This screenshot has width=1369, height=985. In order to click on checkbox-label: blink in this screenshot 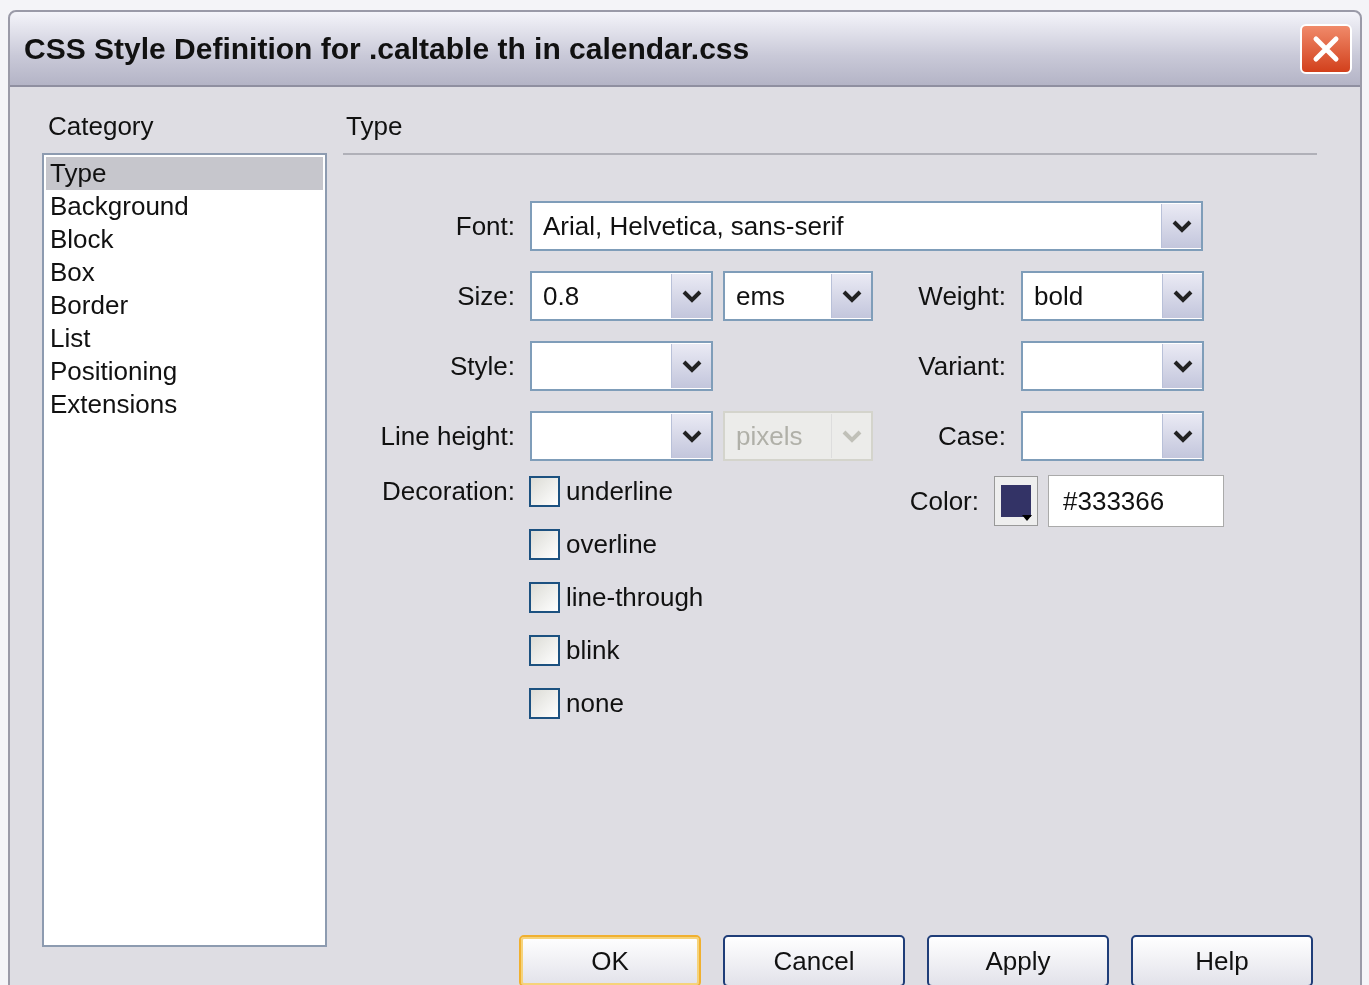, I will do `click(593, 650)`.